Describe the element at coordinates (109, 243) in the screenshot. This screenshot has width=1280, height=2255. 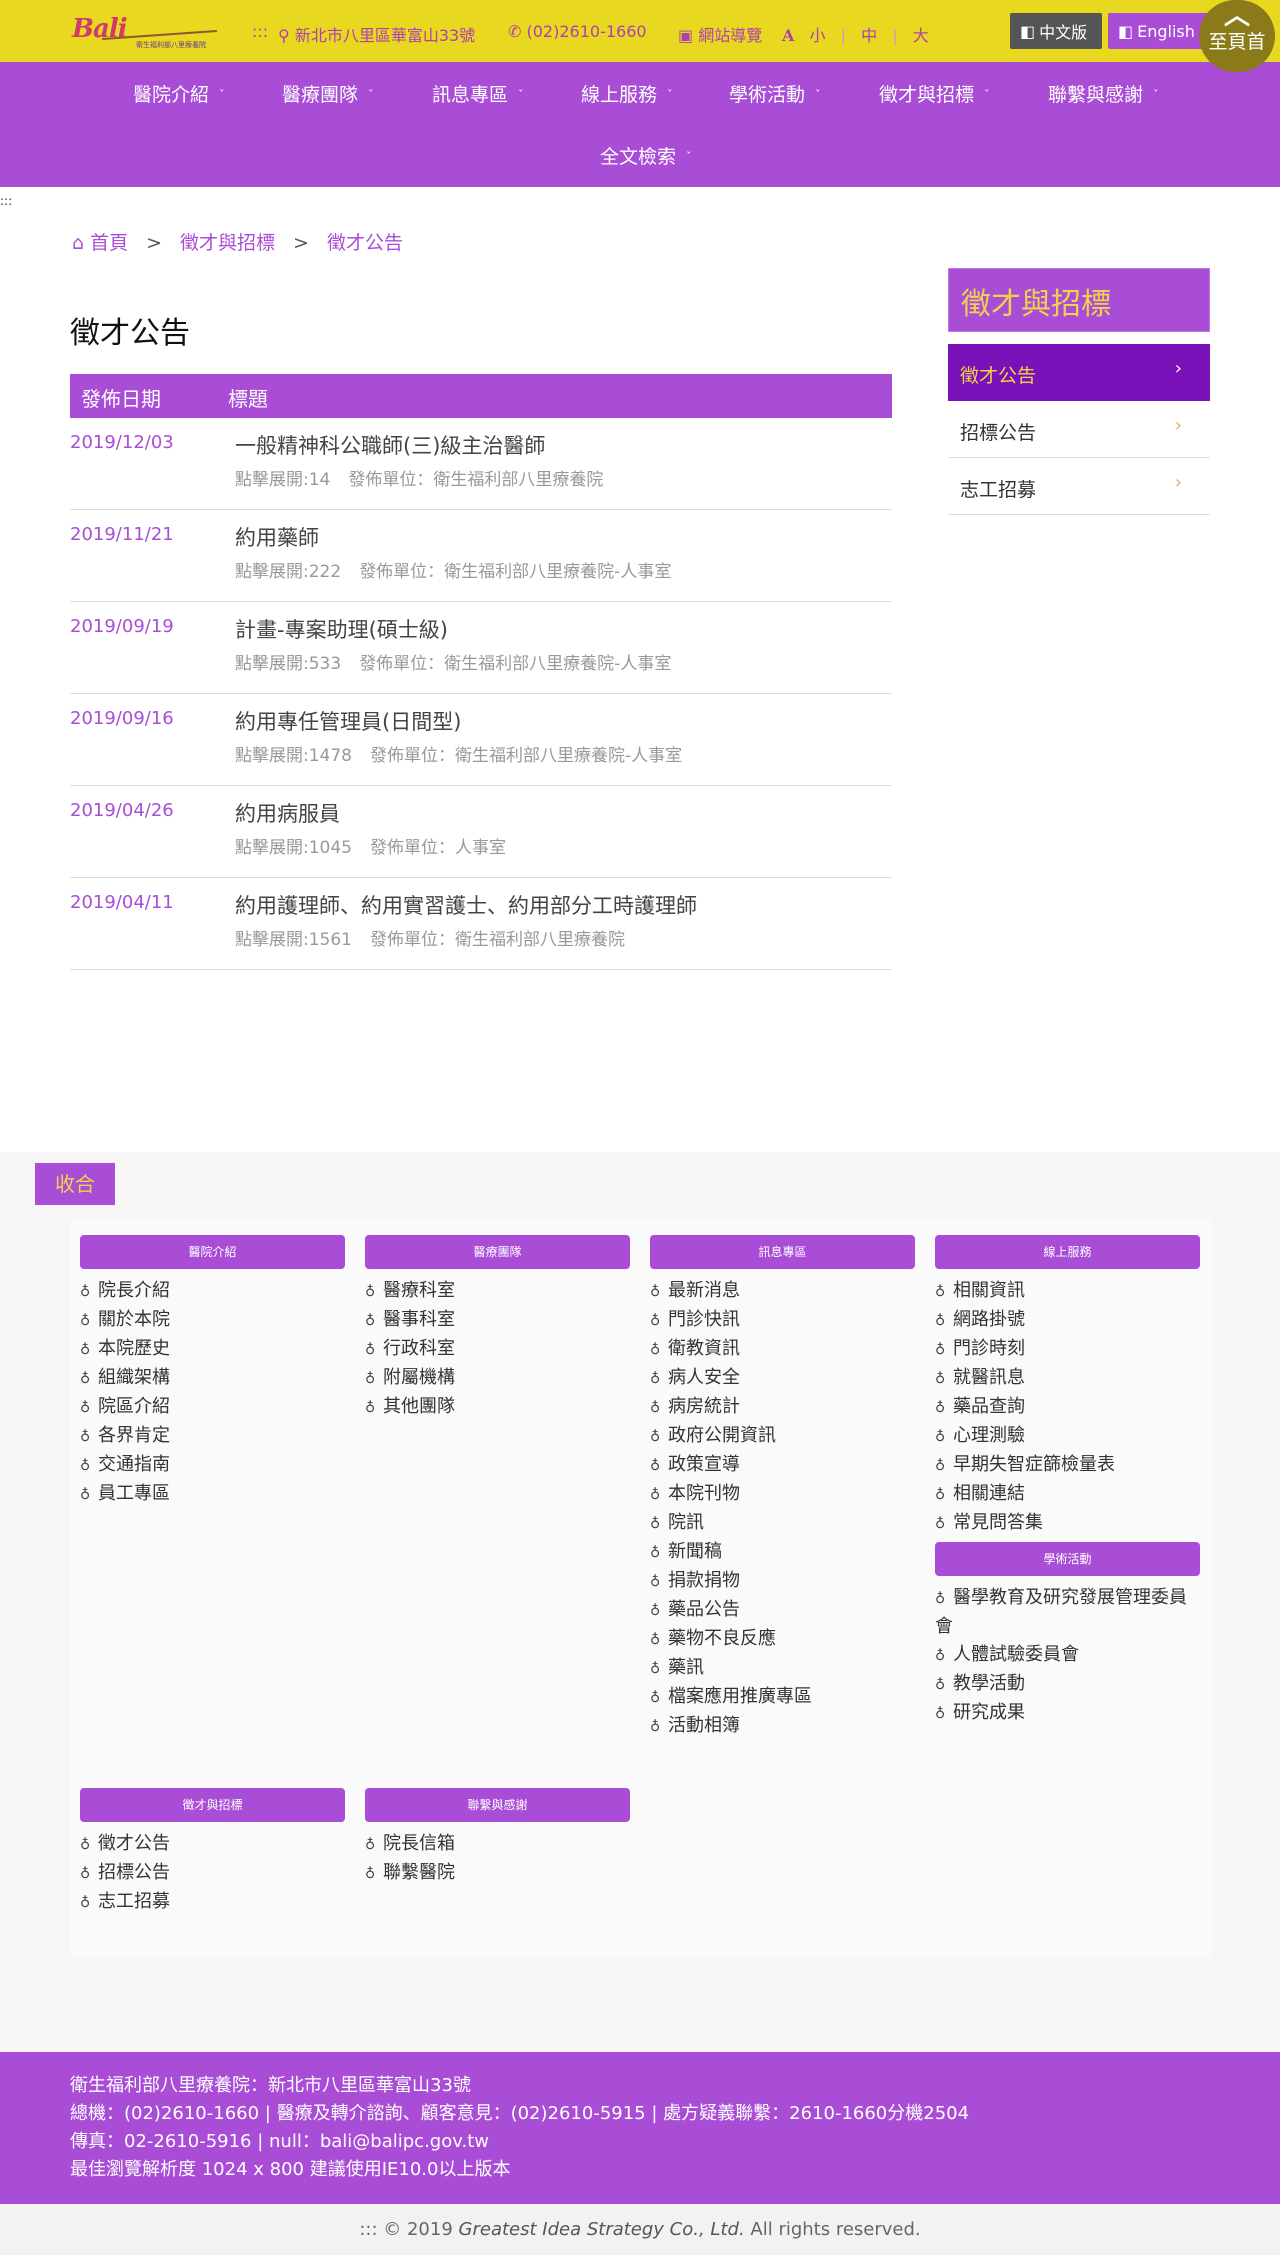
I see `breadcrumb-home: 首頁` at that location.